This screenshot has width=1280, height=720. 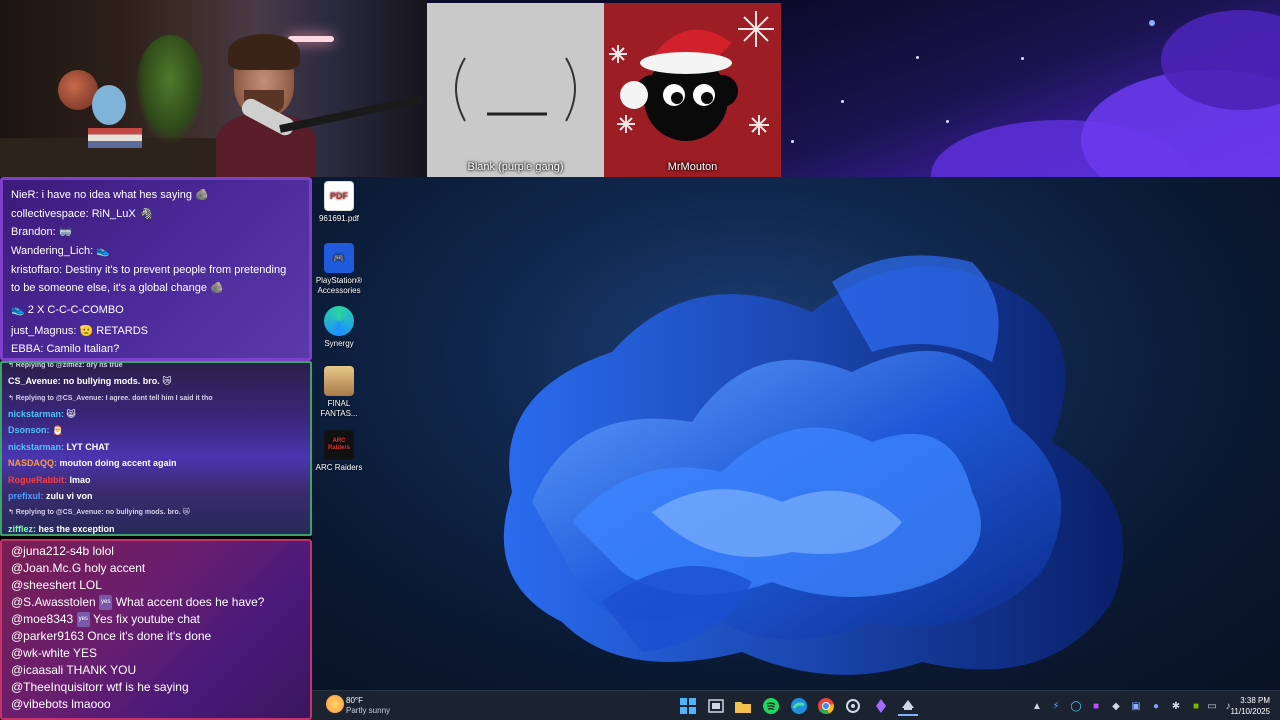 I want to click on chat-username: @Joan.Mc.G, so click(x=46, y=568).